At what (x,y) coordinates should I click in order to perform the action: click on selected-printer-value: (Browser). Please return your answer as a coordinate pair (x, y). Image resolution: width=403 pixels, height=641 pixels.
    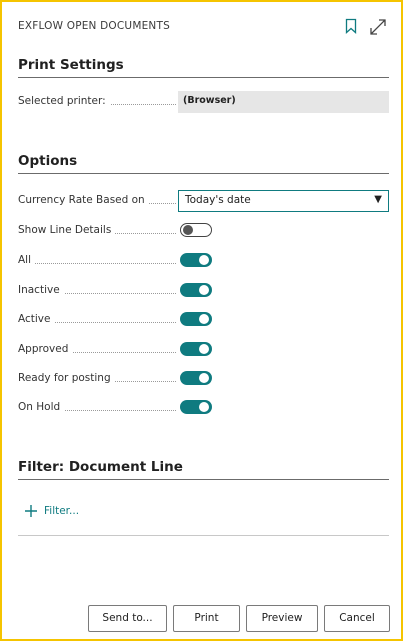
    Looking at the image, I should click on (283, 102).